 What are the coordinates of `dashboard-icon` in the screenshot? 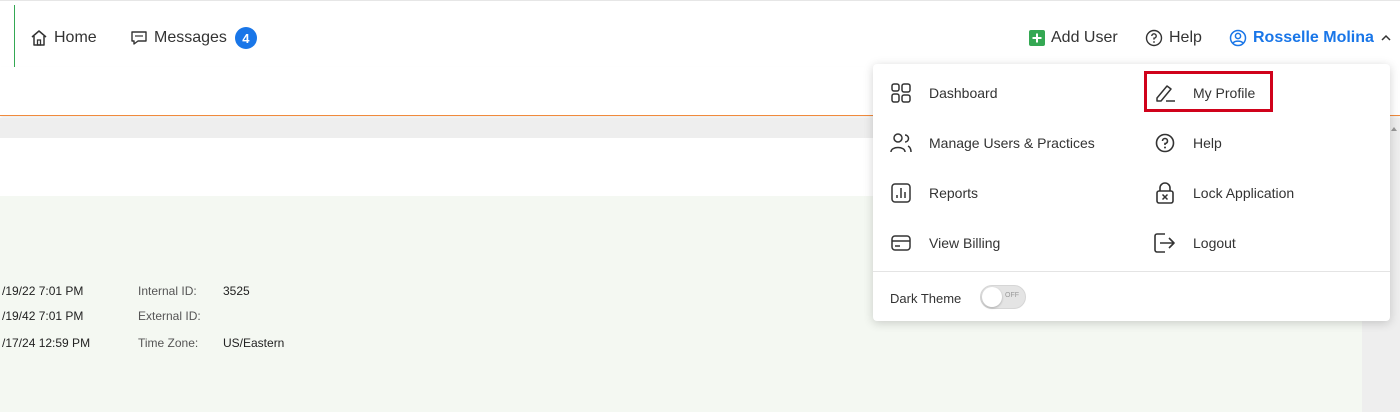 It's located at (901, 93).